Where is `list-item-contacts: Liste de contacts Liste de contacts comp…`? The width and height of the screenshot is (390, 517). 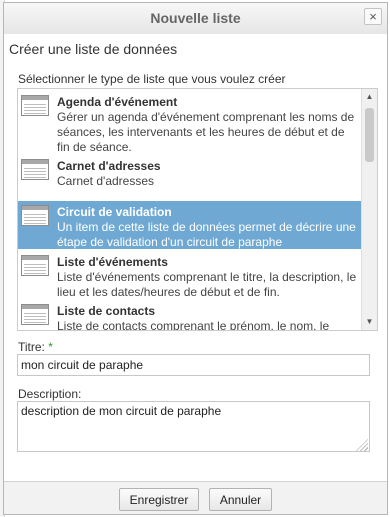 list-item-contacts: Liste de contacts Liste de contacts comp… is located at coordinates (189, 316).